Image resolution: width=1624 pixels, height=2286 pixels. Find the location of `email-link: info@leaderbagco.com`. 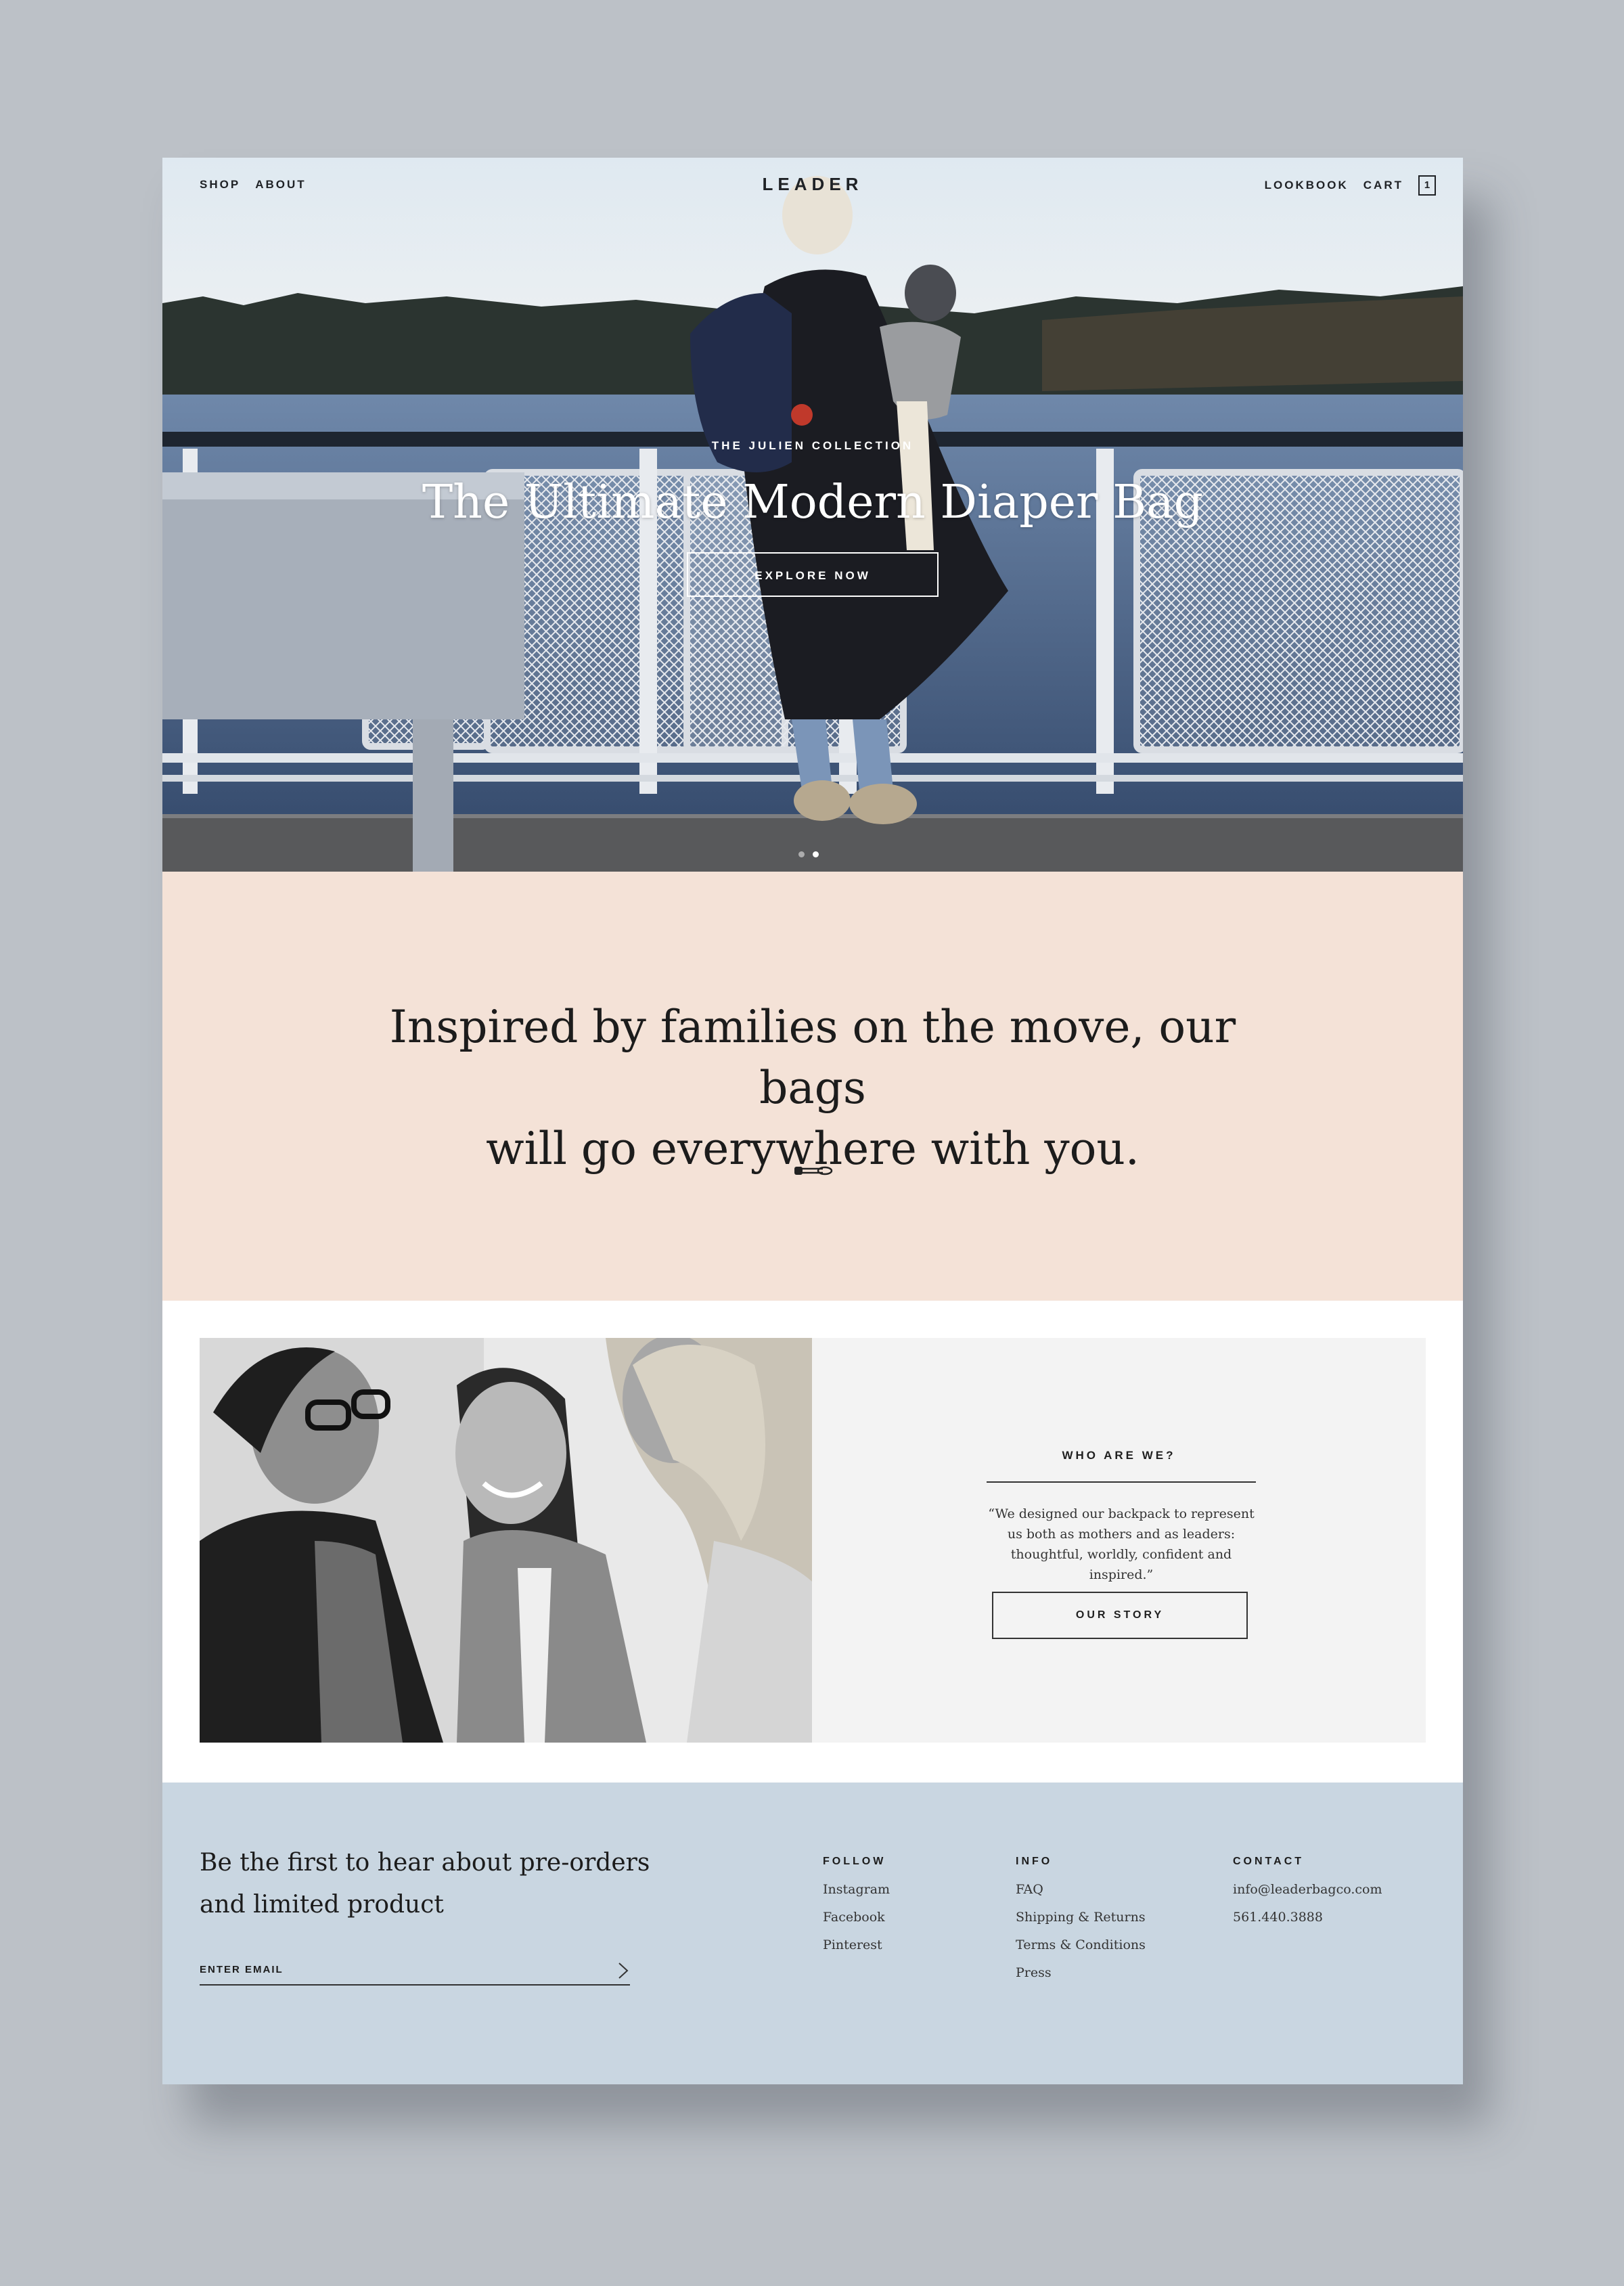

email-link: info@leaderbagco.com is located at coordinates (1307, 1890).